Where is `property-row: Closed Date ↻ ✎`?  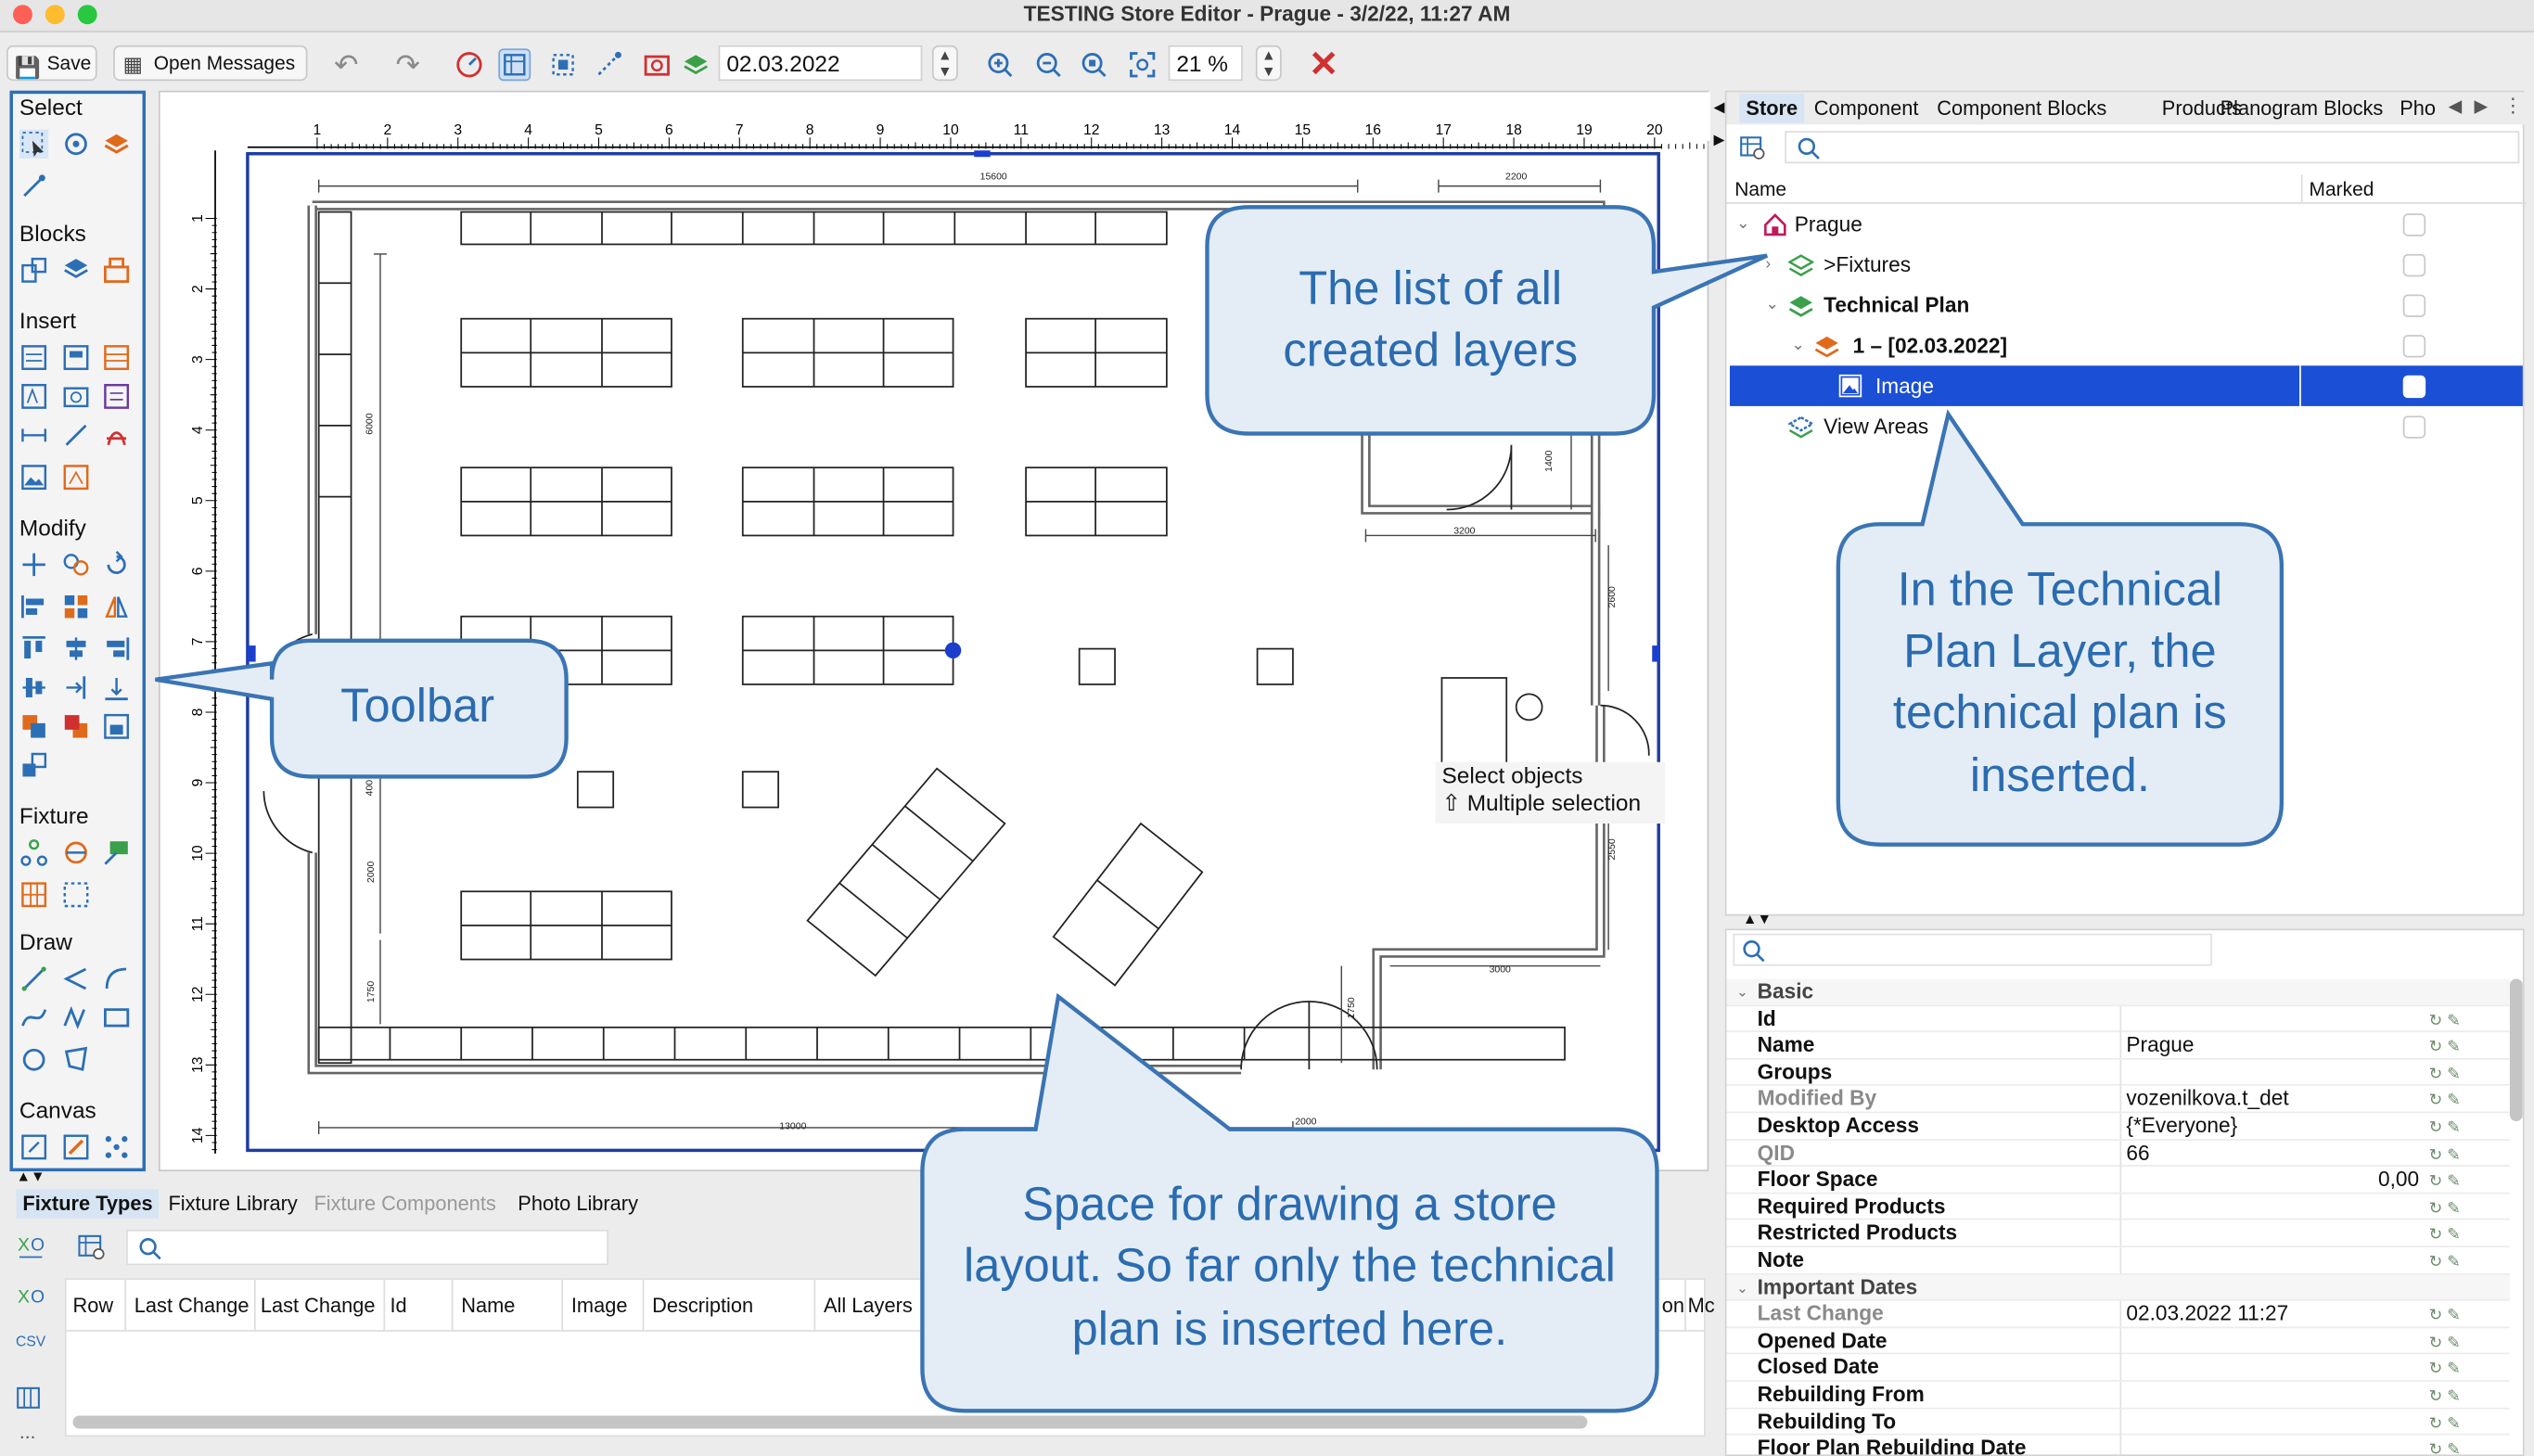
property-row: Closed Date ↻ ✎ is located at coordinates (2118, 1369).